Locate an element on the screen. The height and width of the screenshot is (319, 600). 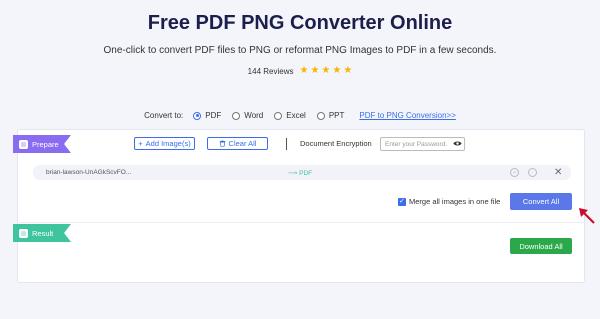
document-encryption-label: Document Encryption is located at coordinates (336, 143).